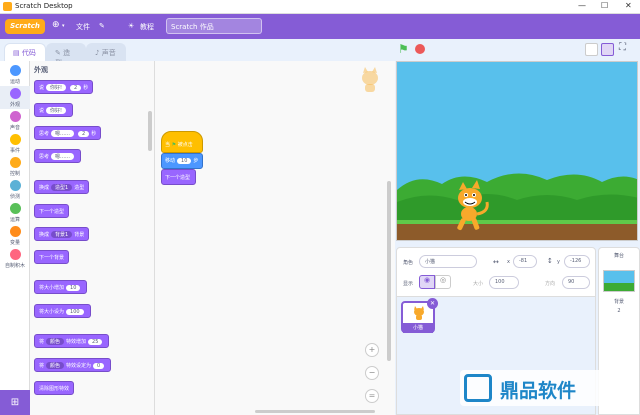 This screenshot has height=415, width=640. Describe the element at coordinates (25, 26) in the screenshot. I see `scratch-logo: Scratch` at that location.